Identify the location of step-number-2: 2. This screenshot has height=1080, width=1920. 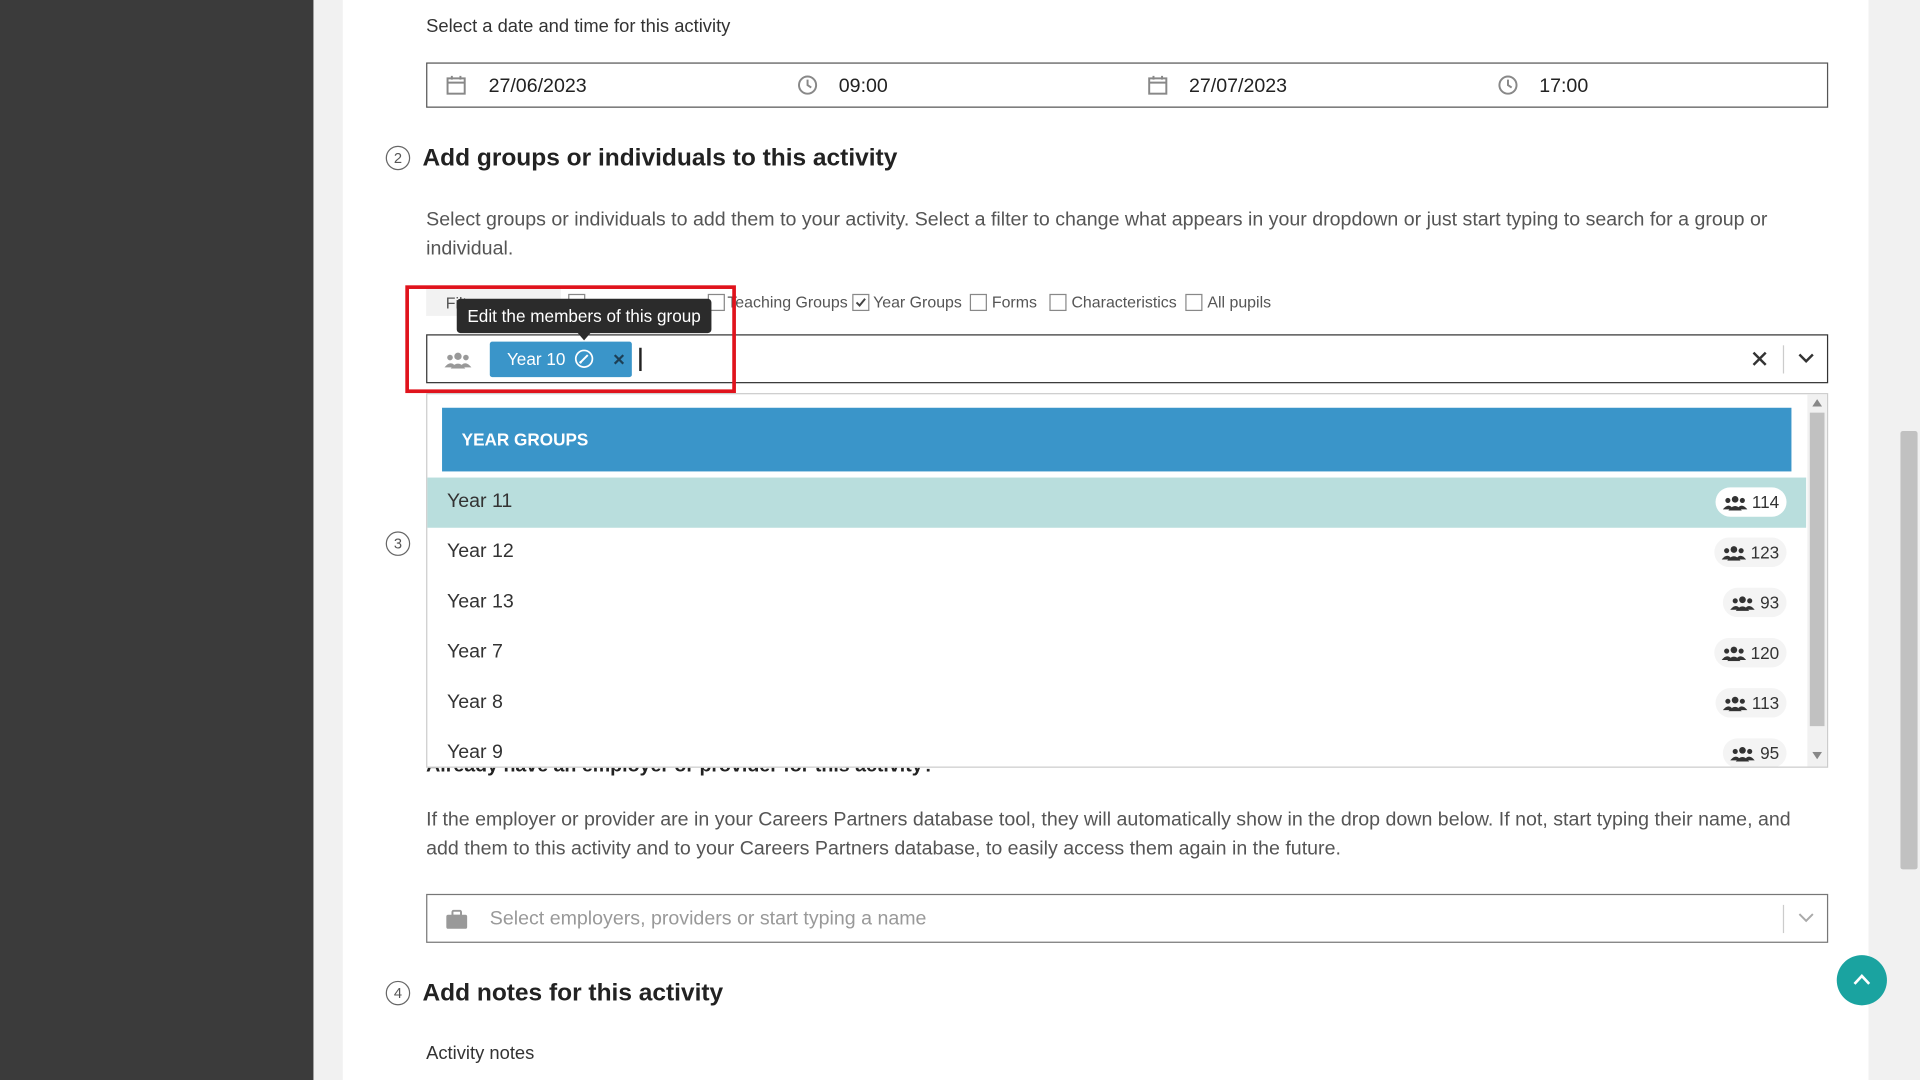
(398, 158).